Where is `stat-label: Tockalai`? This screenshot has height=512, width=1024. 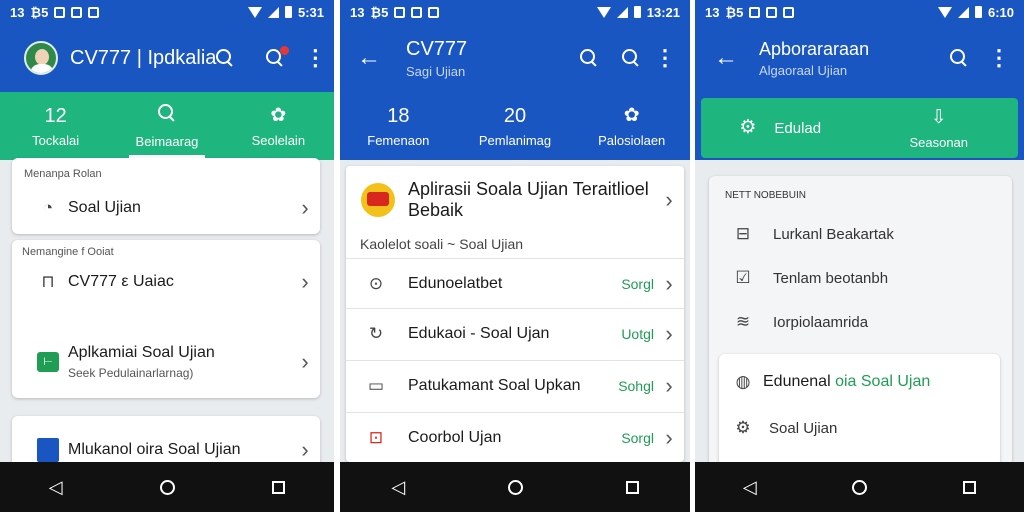 stat-label: Tockalai is located at coordinates (56, 140).